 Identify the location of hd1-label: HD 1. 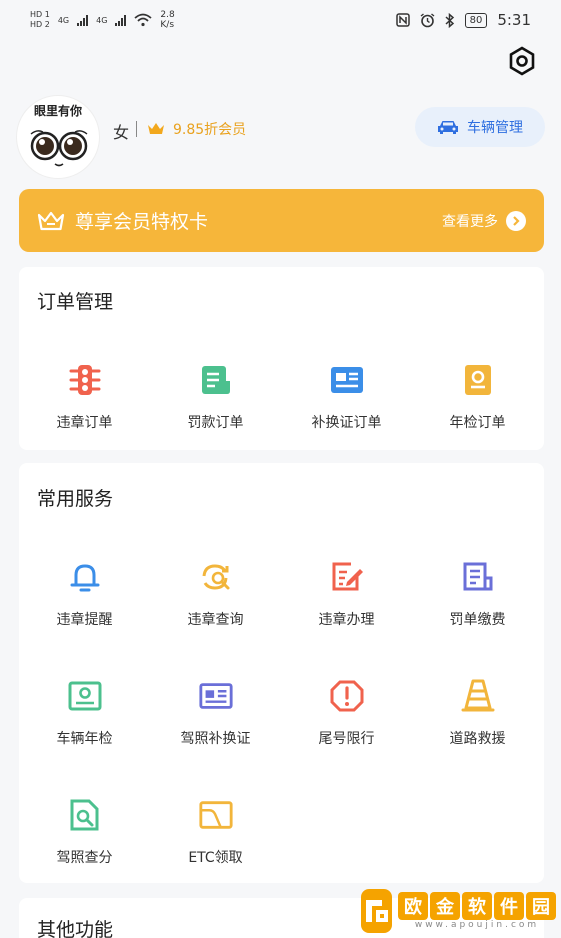
(40, 14).